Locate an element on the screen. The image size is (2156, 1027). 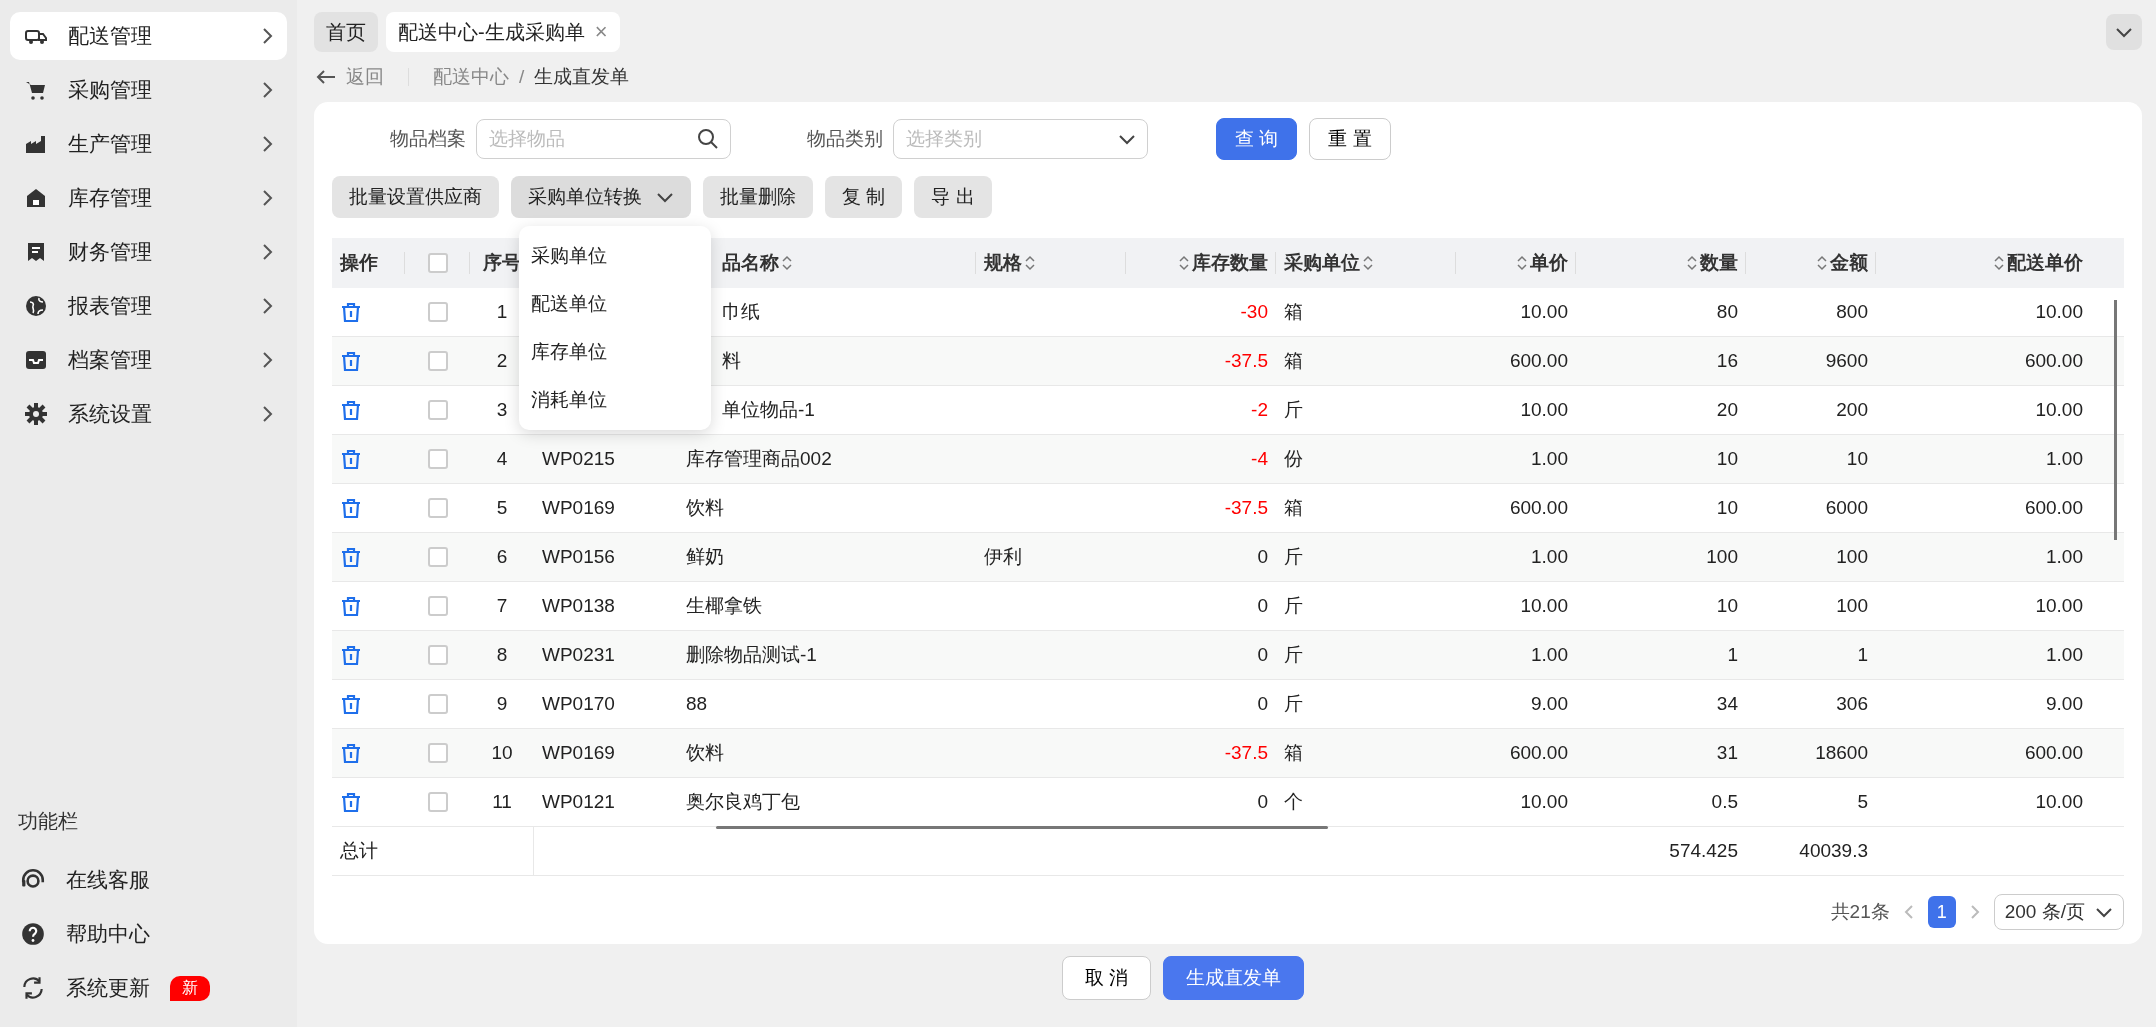
select-all-checkbox is located at coordinates (437, 263).